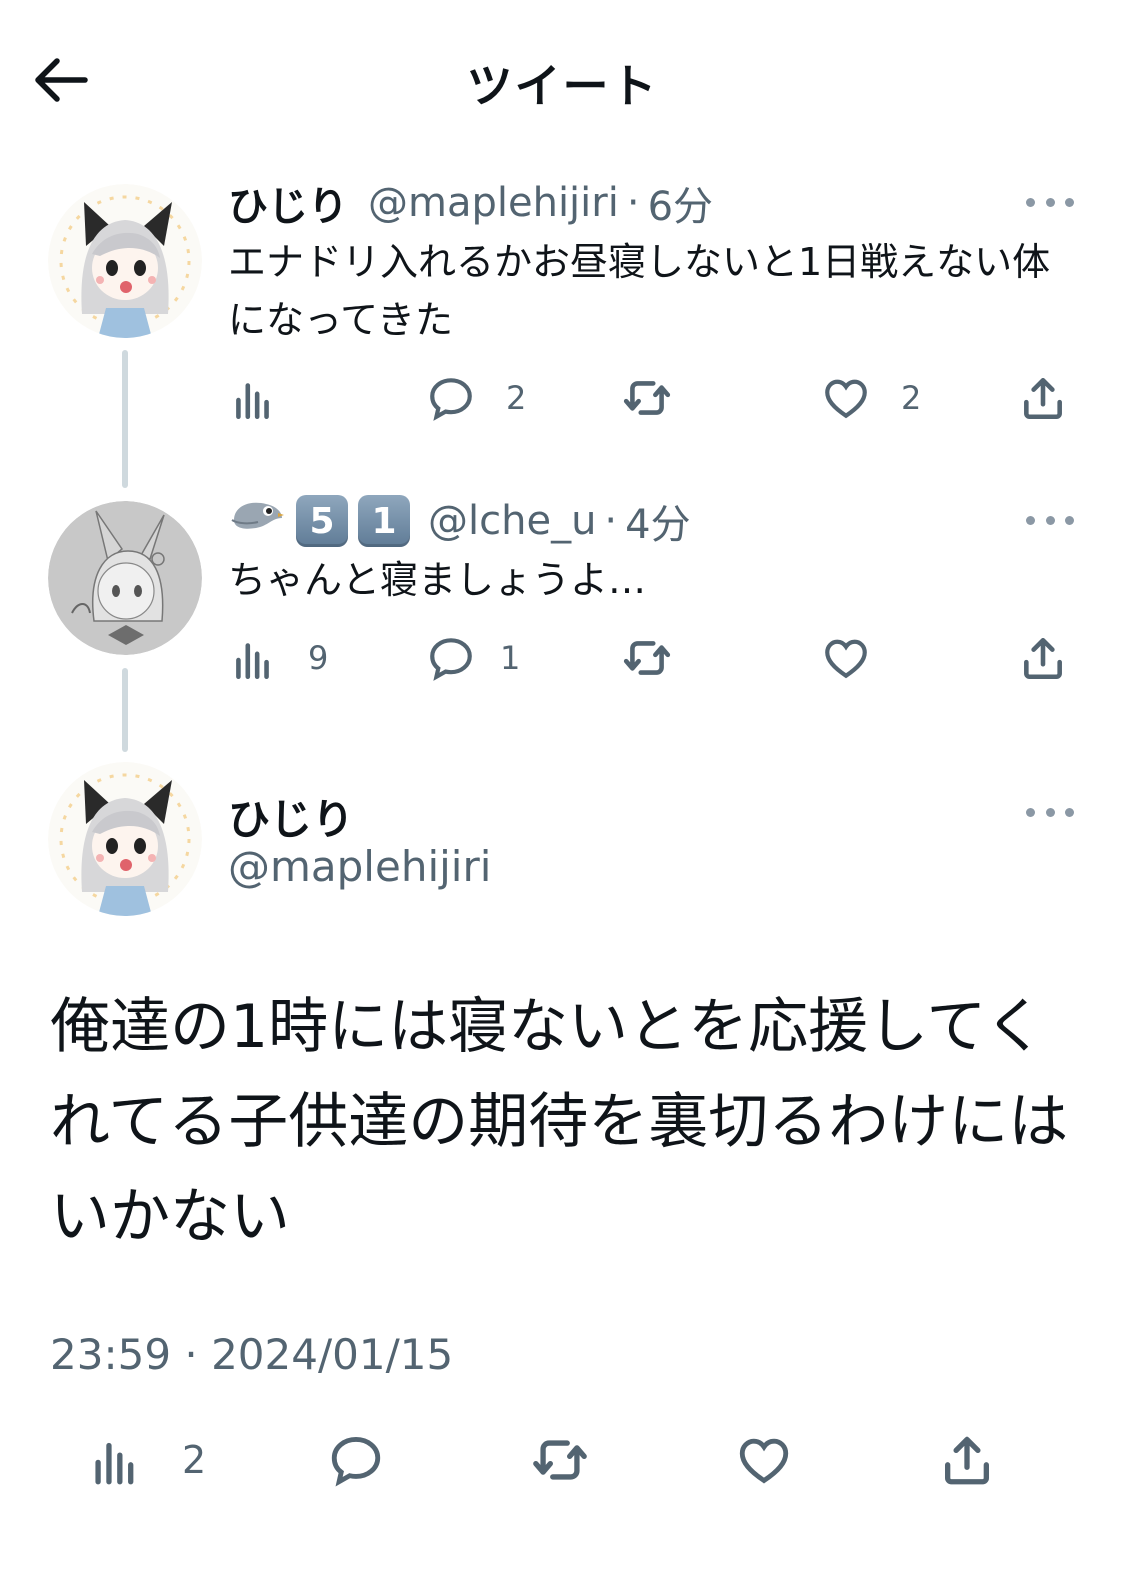 This screenshot has height=1569, width=1125. Describe the element at coordinates (318, 658) in the screenshot. I see `views-count: 9` at that location.